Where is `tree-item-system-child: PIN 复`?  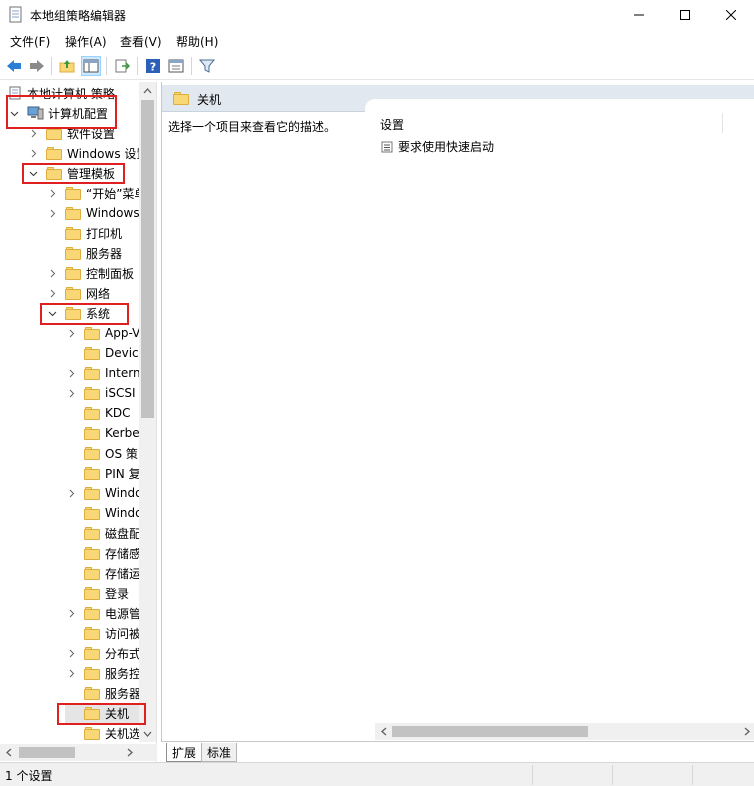 tree-item-system-child: PIN 复 is located at coordinates (103, 473).